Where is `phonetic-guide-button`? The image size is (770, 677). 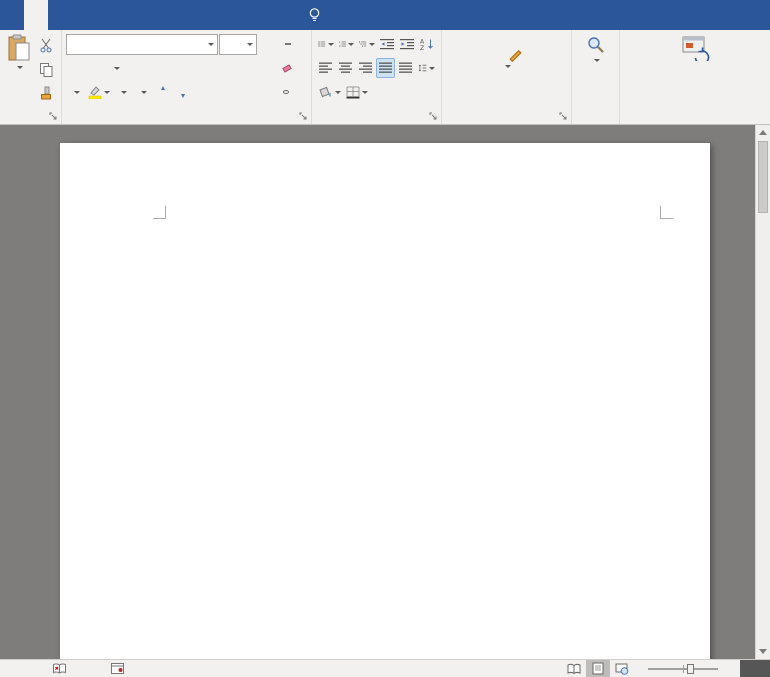 phonetic-guide-button is located at coordinates (267, 44).